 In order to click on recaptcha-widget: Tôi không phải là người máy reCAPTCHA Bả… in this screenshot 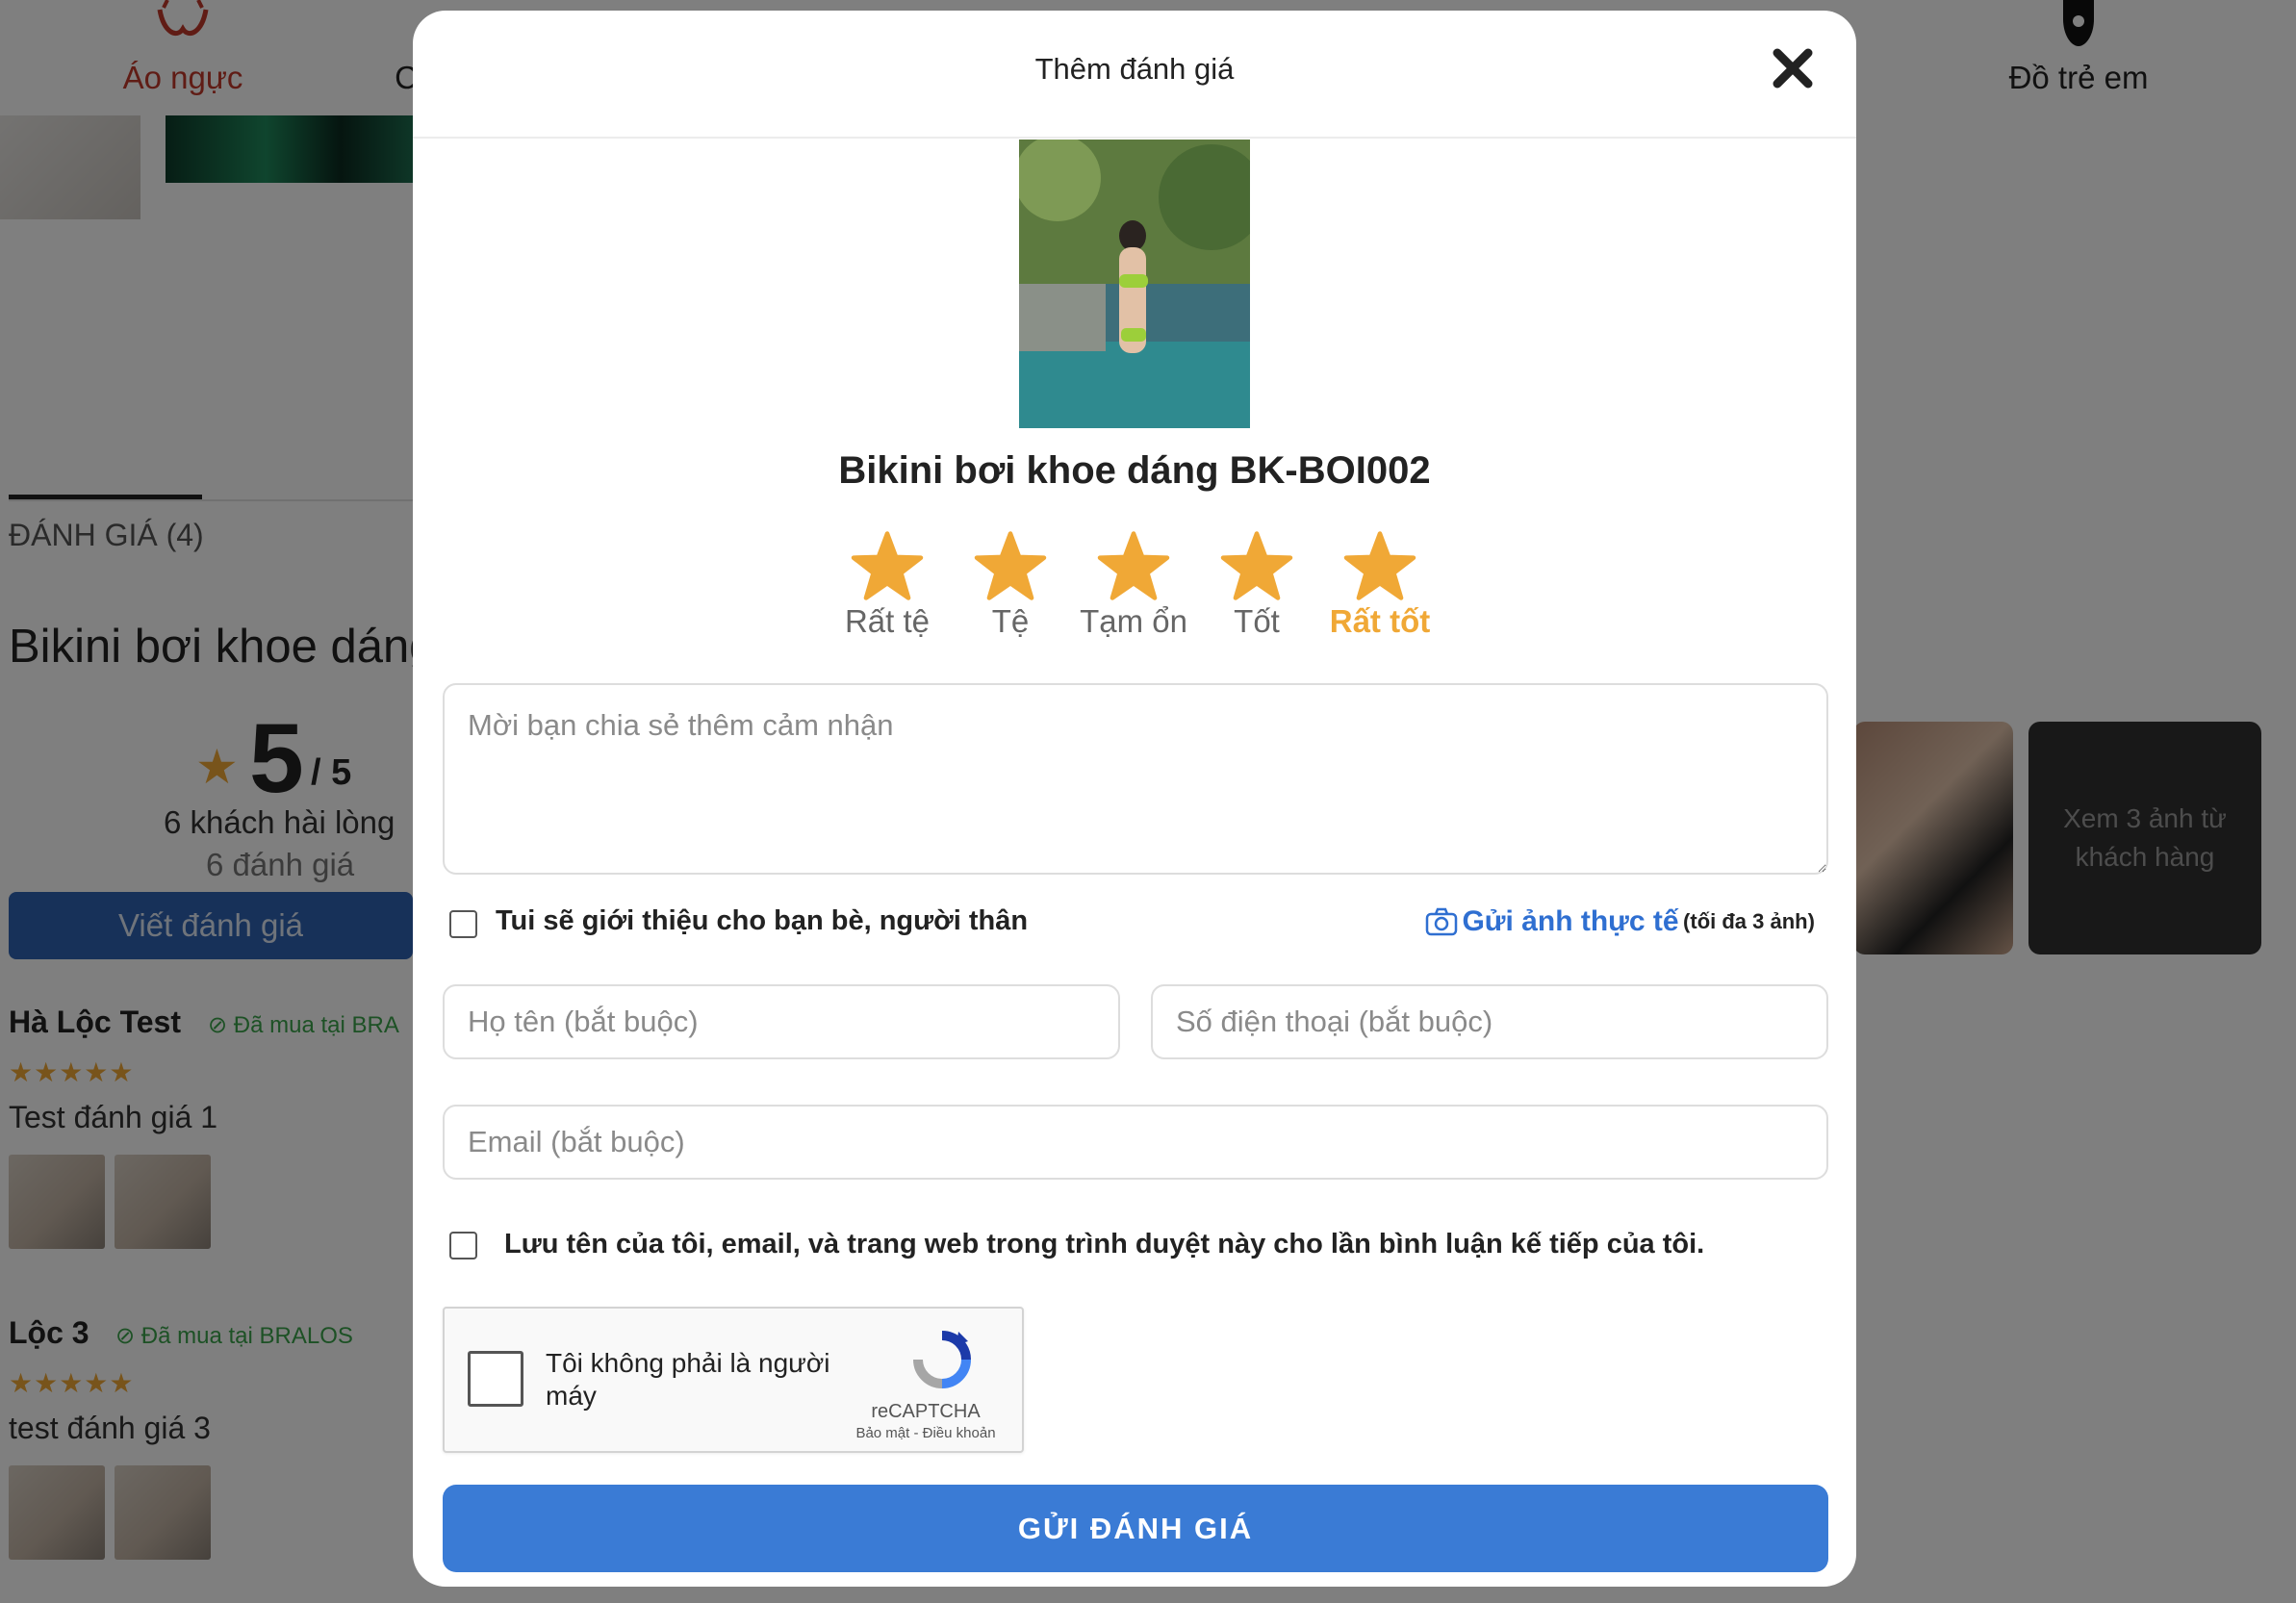, I will do `click(733, 1380)`.